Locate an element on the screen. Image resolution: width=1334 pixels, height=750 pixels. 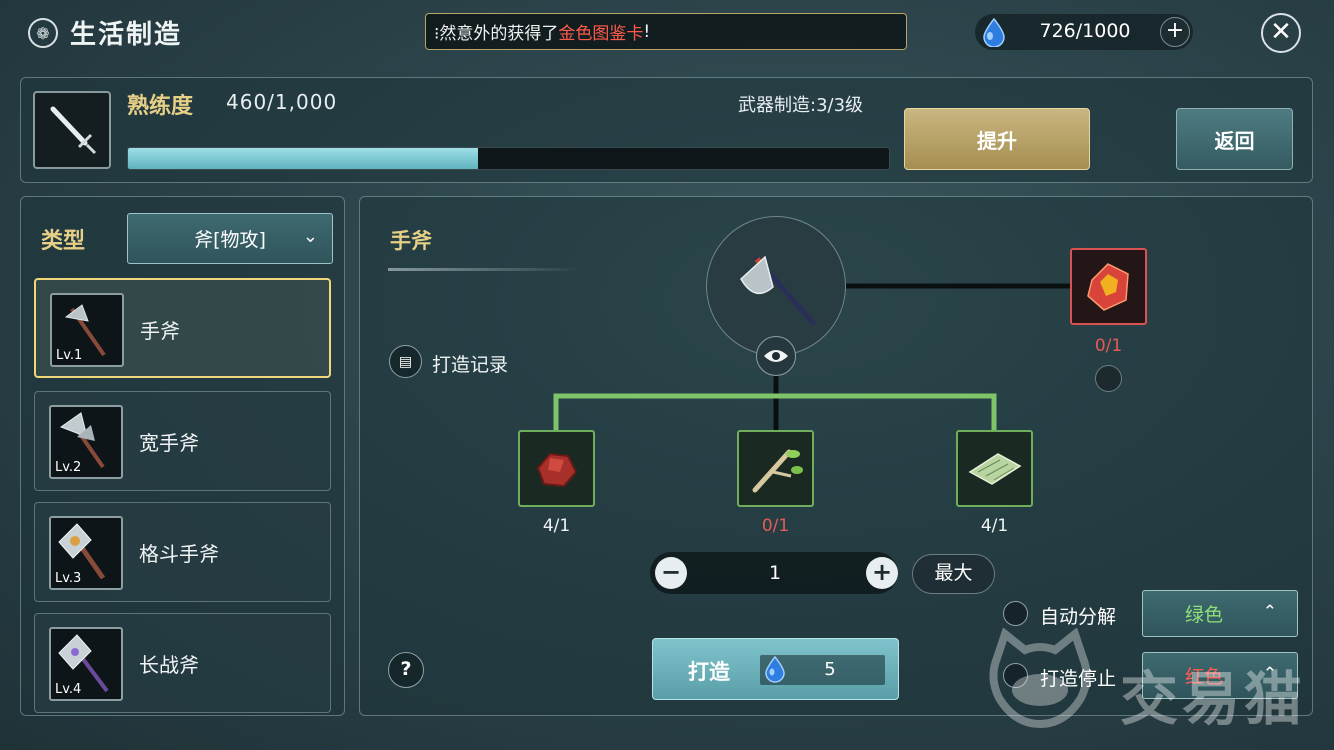
increase-quantity-button: + is located at coordinates (882, 573).